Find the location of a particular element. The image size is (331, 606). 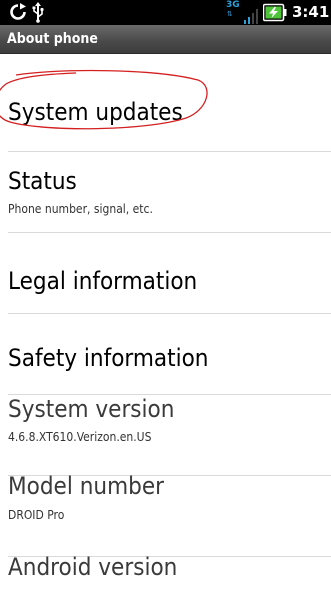

legal-information-item: Legal information is located at coordinates (165, 273).